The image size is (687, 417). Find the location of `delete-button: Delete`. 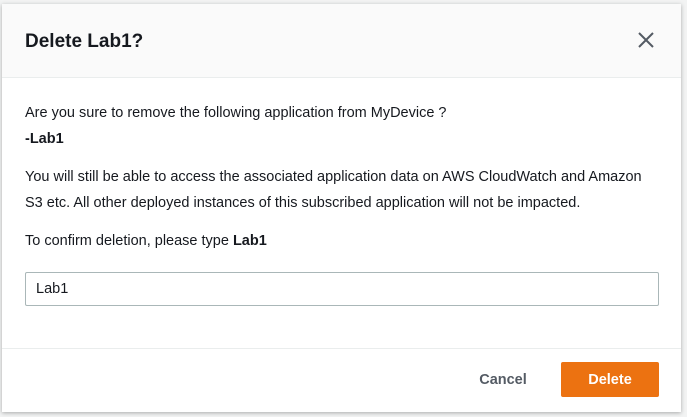

delete-button: Delete is located at coordinates (610, 379).